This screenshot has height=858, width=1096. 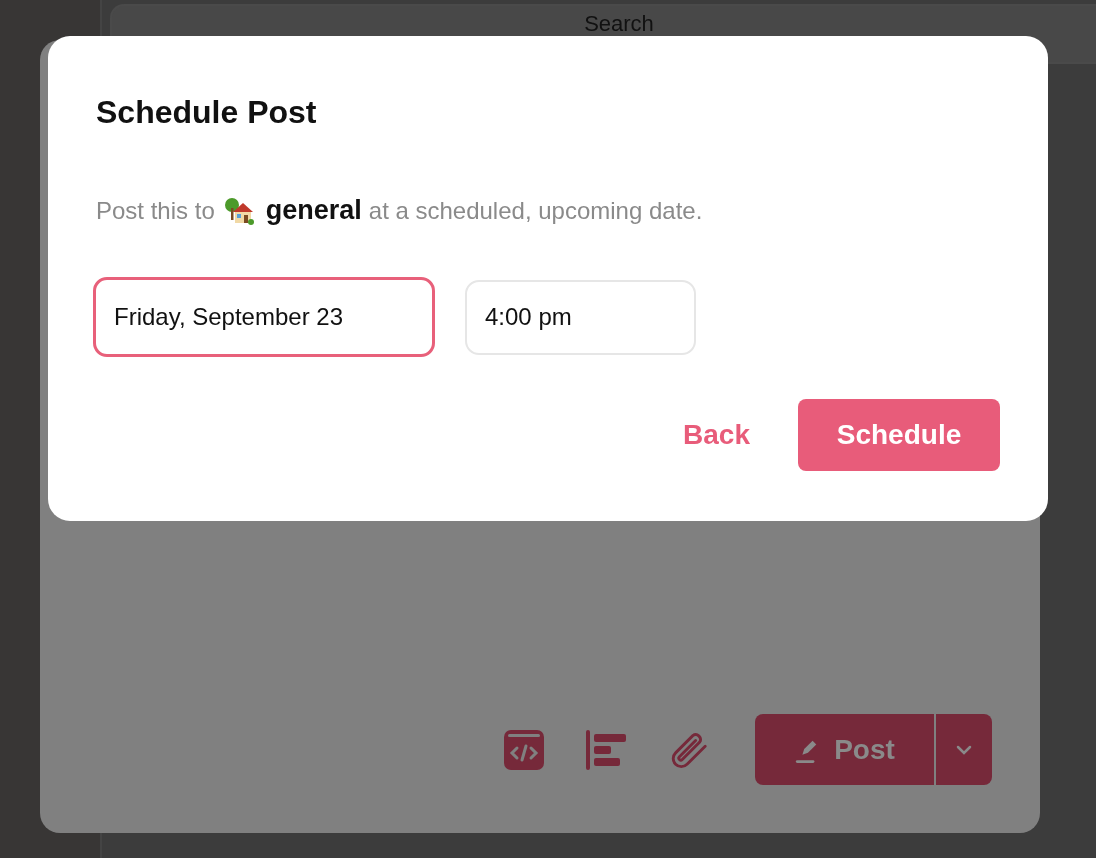 I want to click on post-button: Post, so click(x=844, y=749).